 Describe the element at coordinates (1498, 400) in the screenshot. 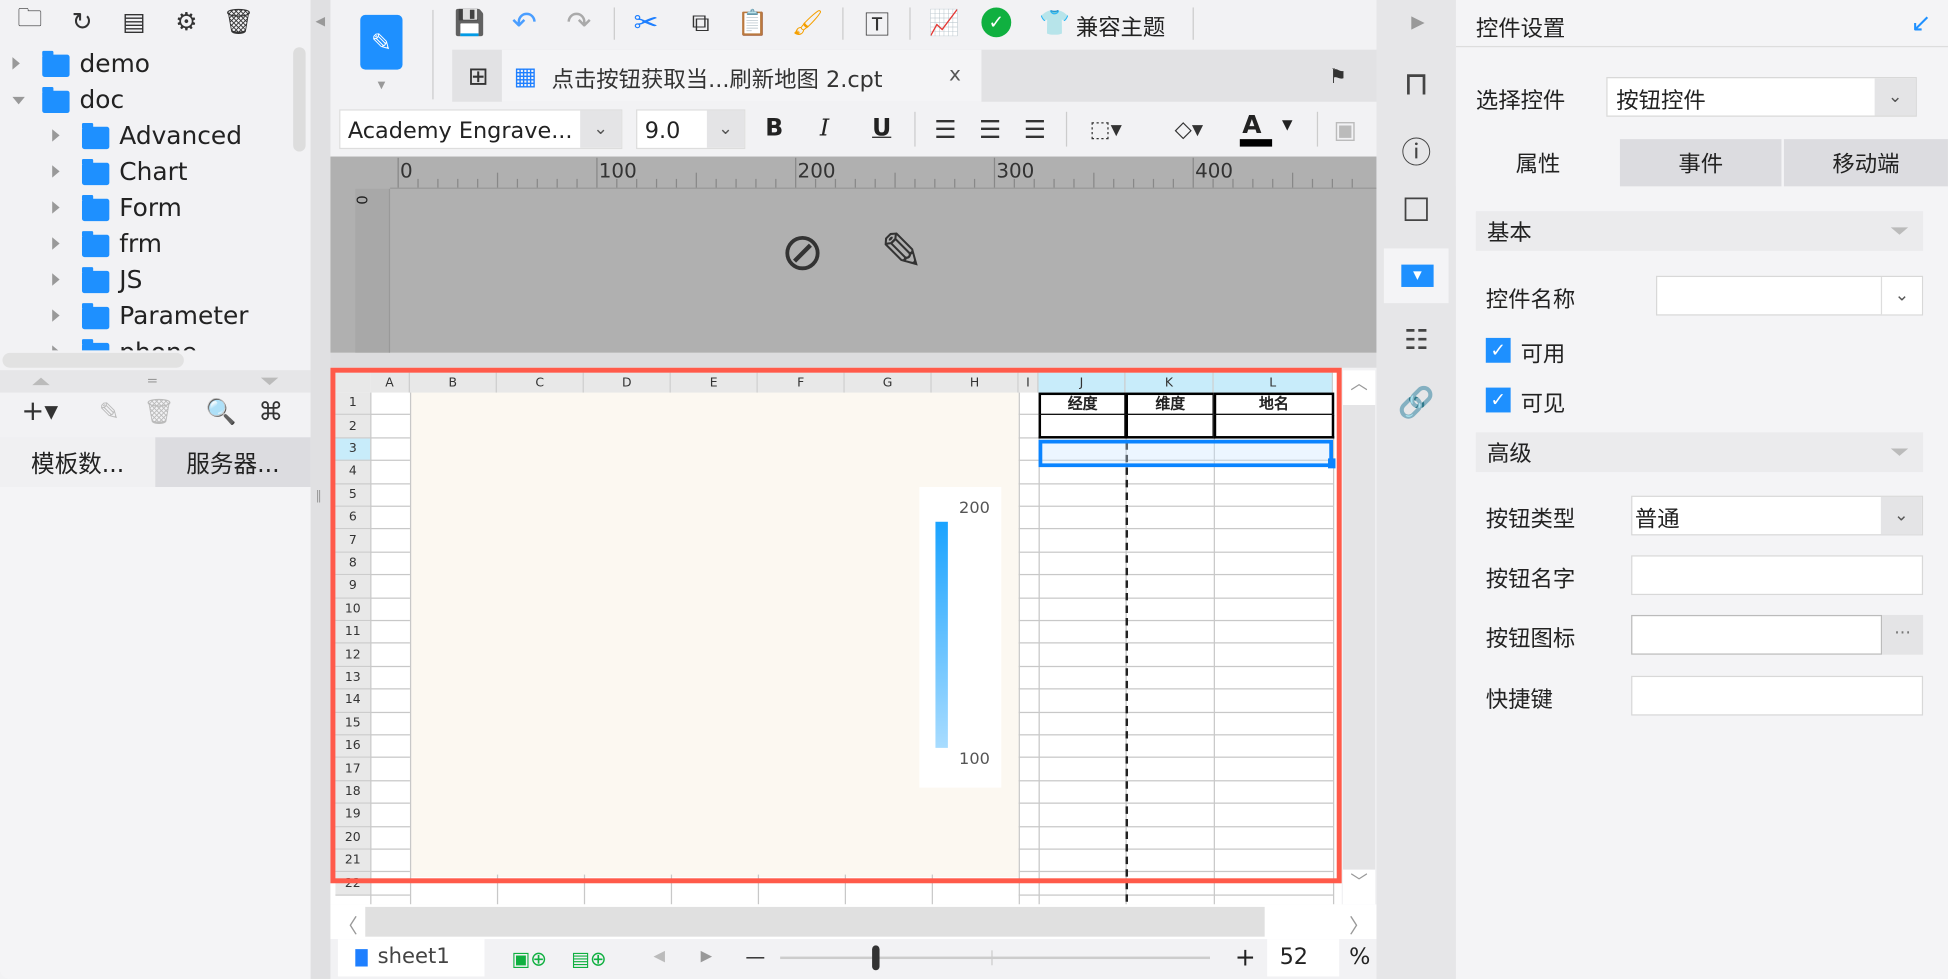

I see `visible-checkbox: ✓` at that location.